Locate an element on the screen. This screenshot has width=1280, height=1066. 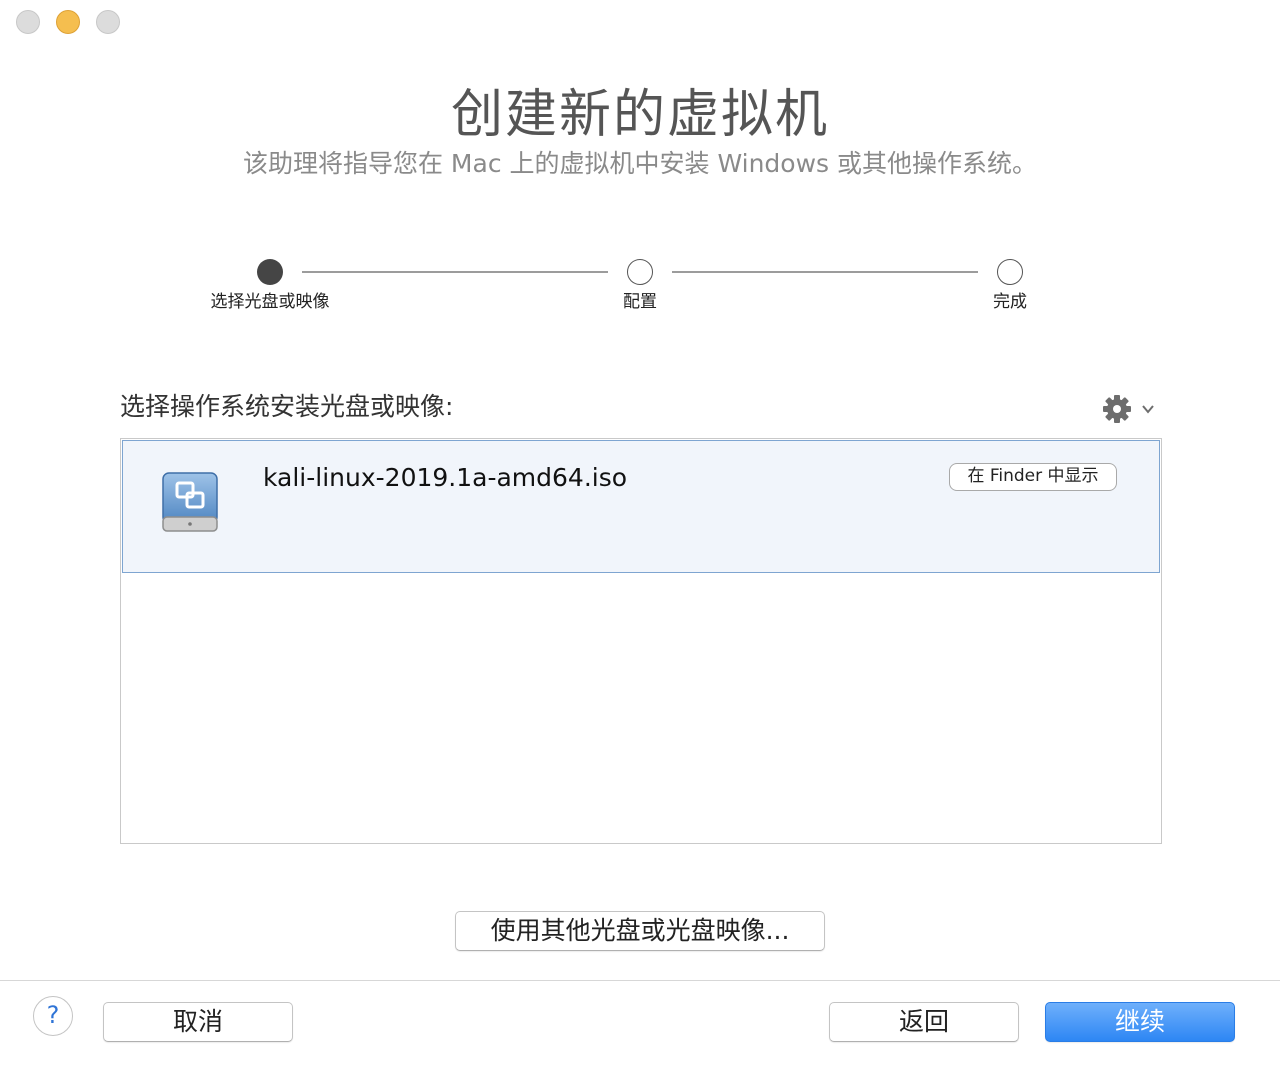
cancel-button: 取消 is located at coordinates (198, 1022).